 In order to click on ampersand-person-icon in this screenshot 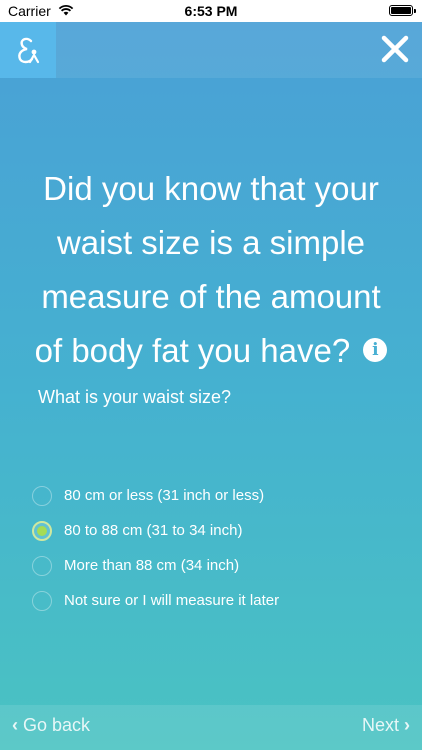, I will do `click(29, 50)`.